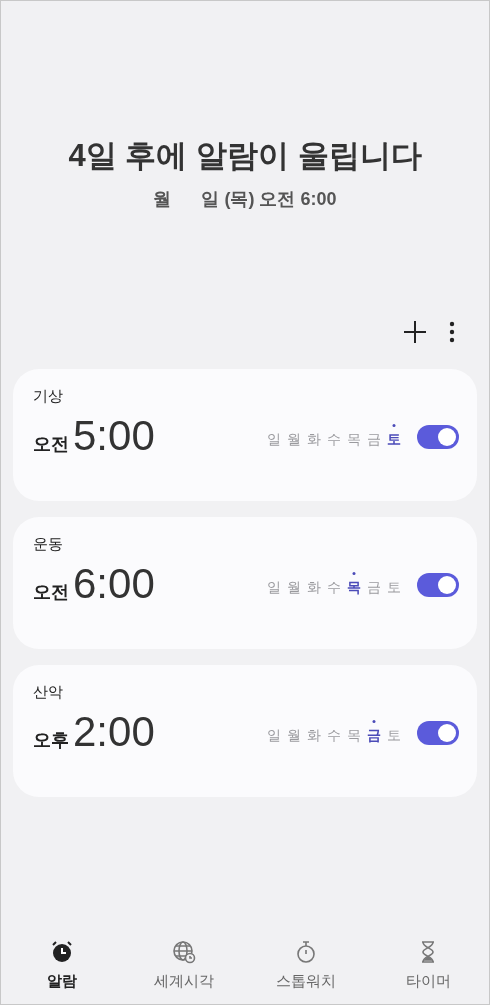  Describe the element at coordinates (48, 691) in the screenshot. I see `alarm-label: 산악` at that location.